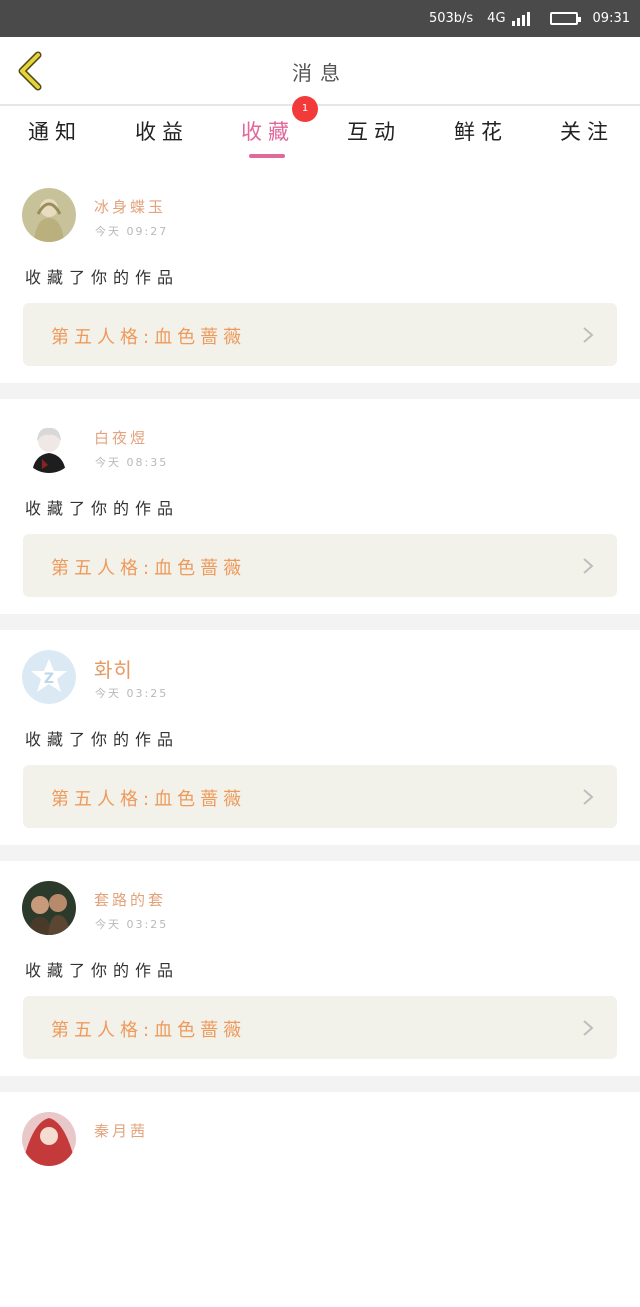  What do you see at coordinates (132, 462) in the screenshot?
I see `timestamp: 今天 08:35` at bounding box center [132, 462].